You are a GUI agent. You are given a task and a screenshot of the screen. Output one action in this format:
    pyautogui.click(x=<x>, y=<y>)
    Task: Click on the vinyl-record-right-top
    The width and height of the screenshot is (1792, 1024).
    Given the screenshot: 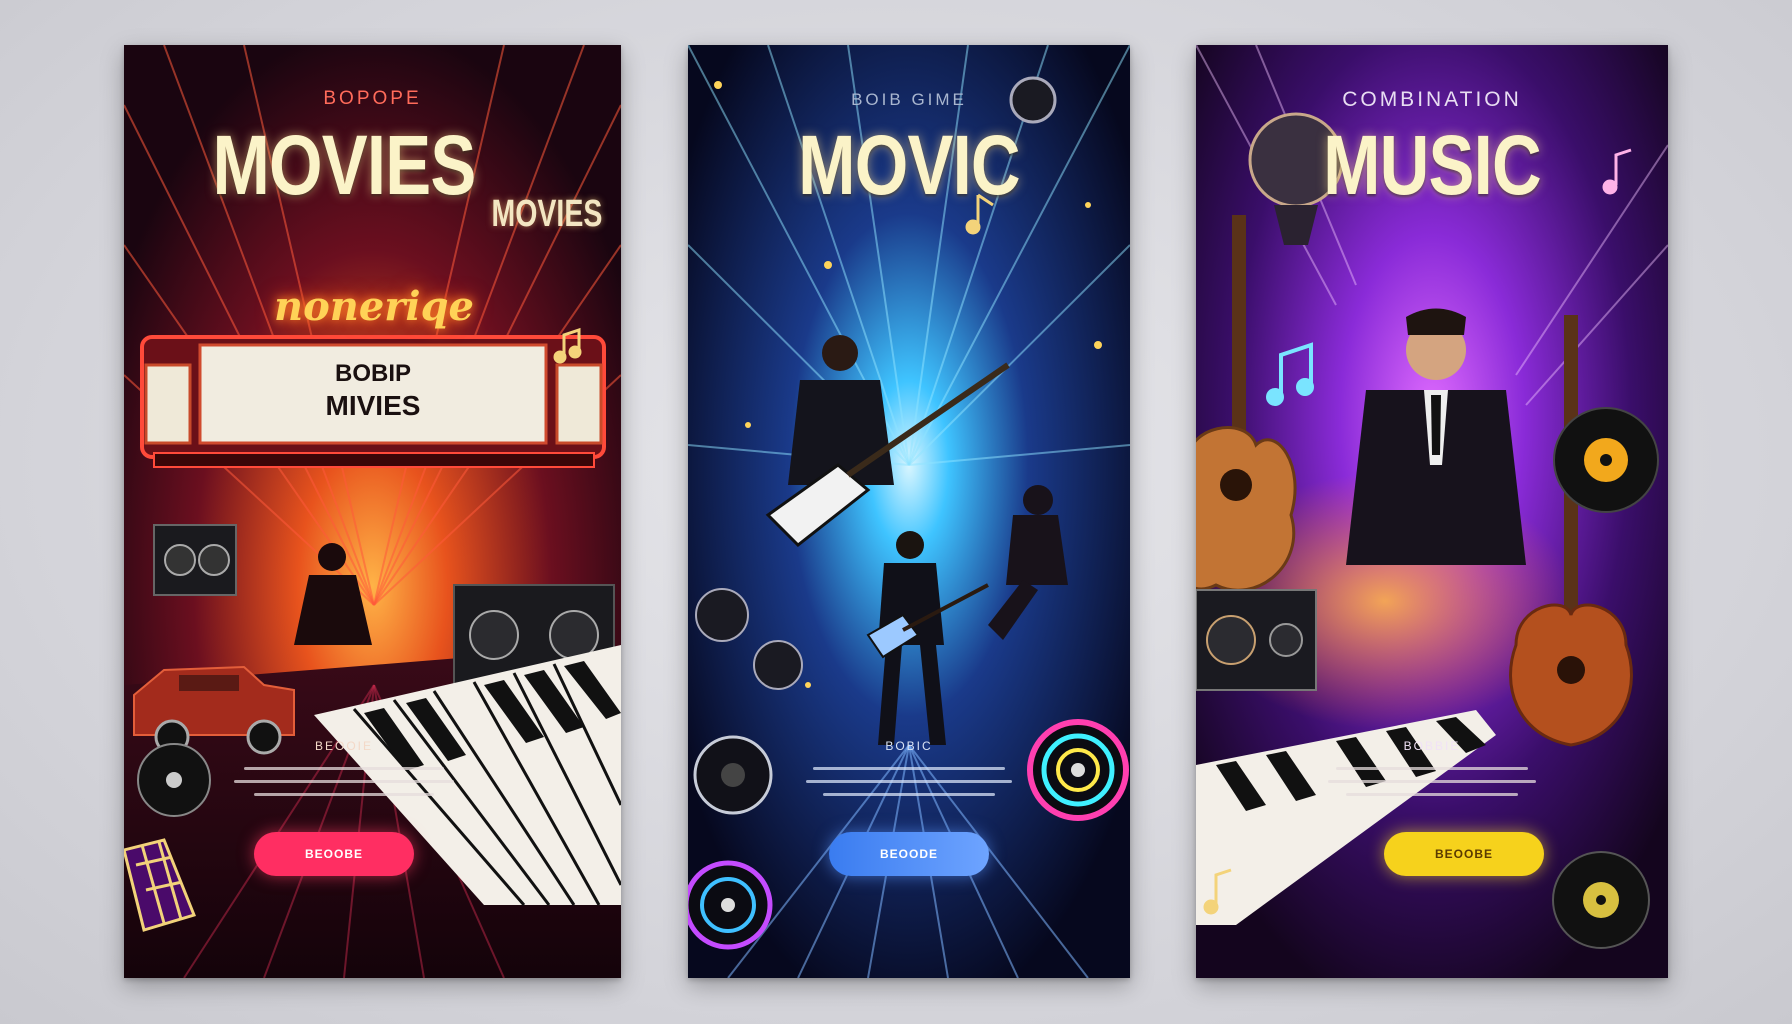 What is the action you would take?
    pyautogui.click(x=1606, y=460)
    